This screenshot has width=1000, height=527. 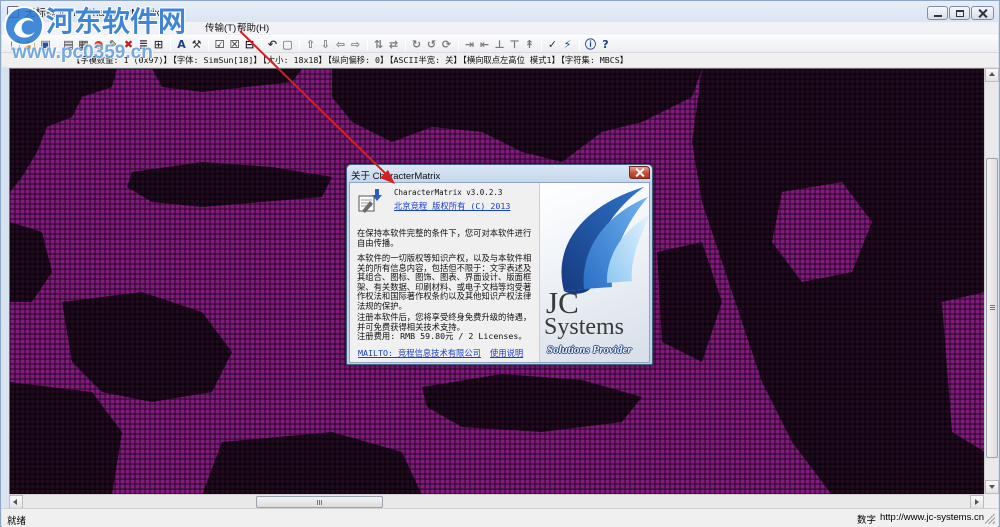 What do you see at coordinates (506, 353) in the screenshot?
I see `help-link: 使用说明` at bounding box center [506, 353].